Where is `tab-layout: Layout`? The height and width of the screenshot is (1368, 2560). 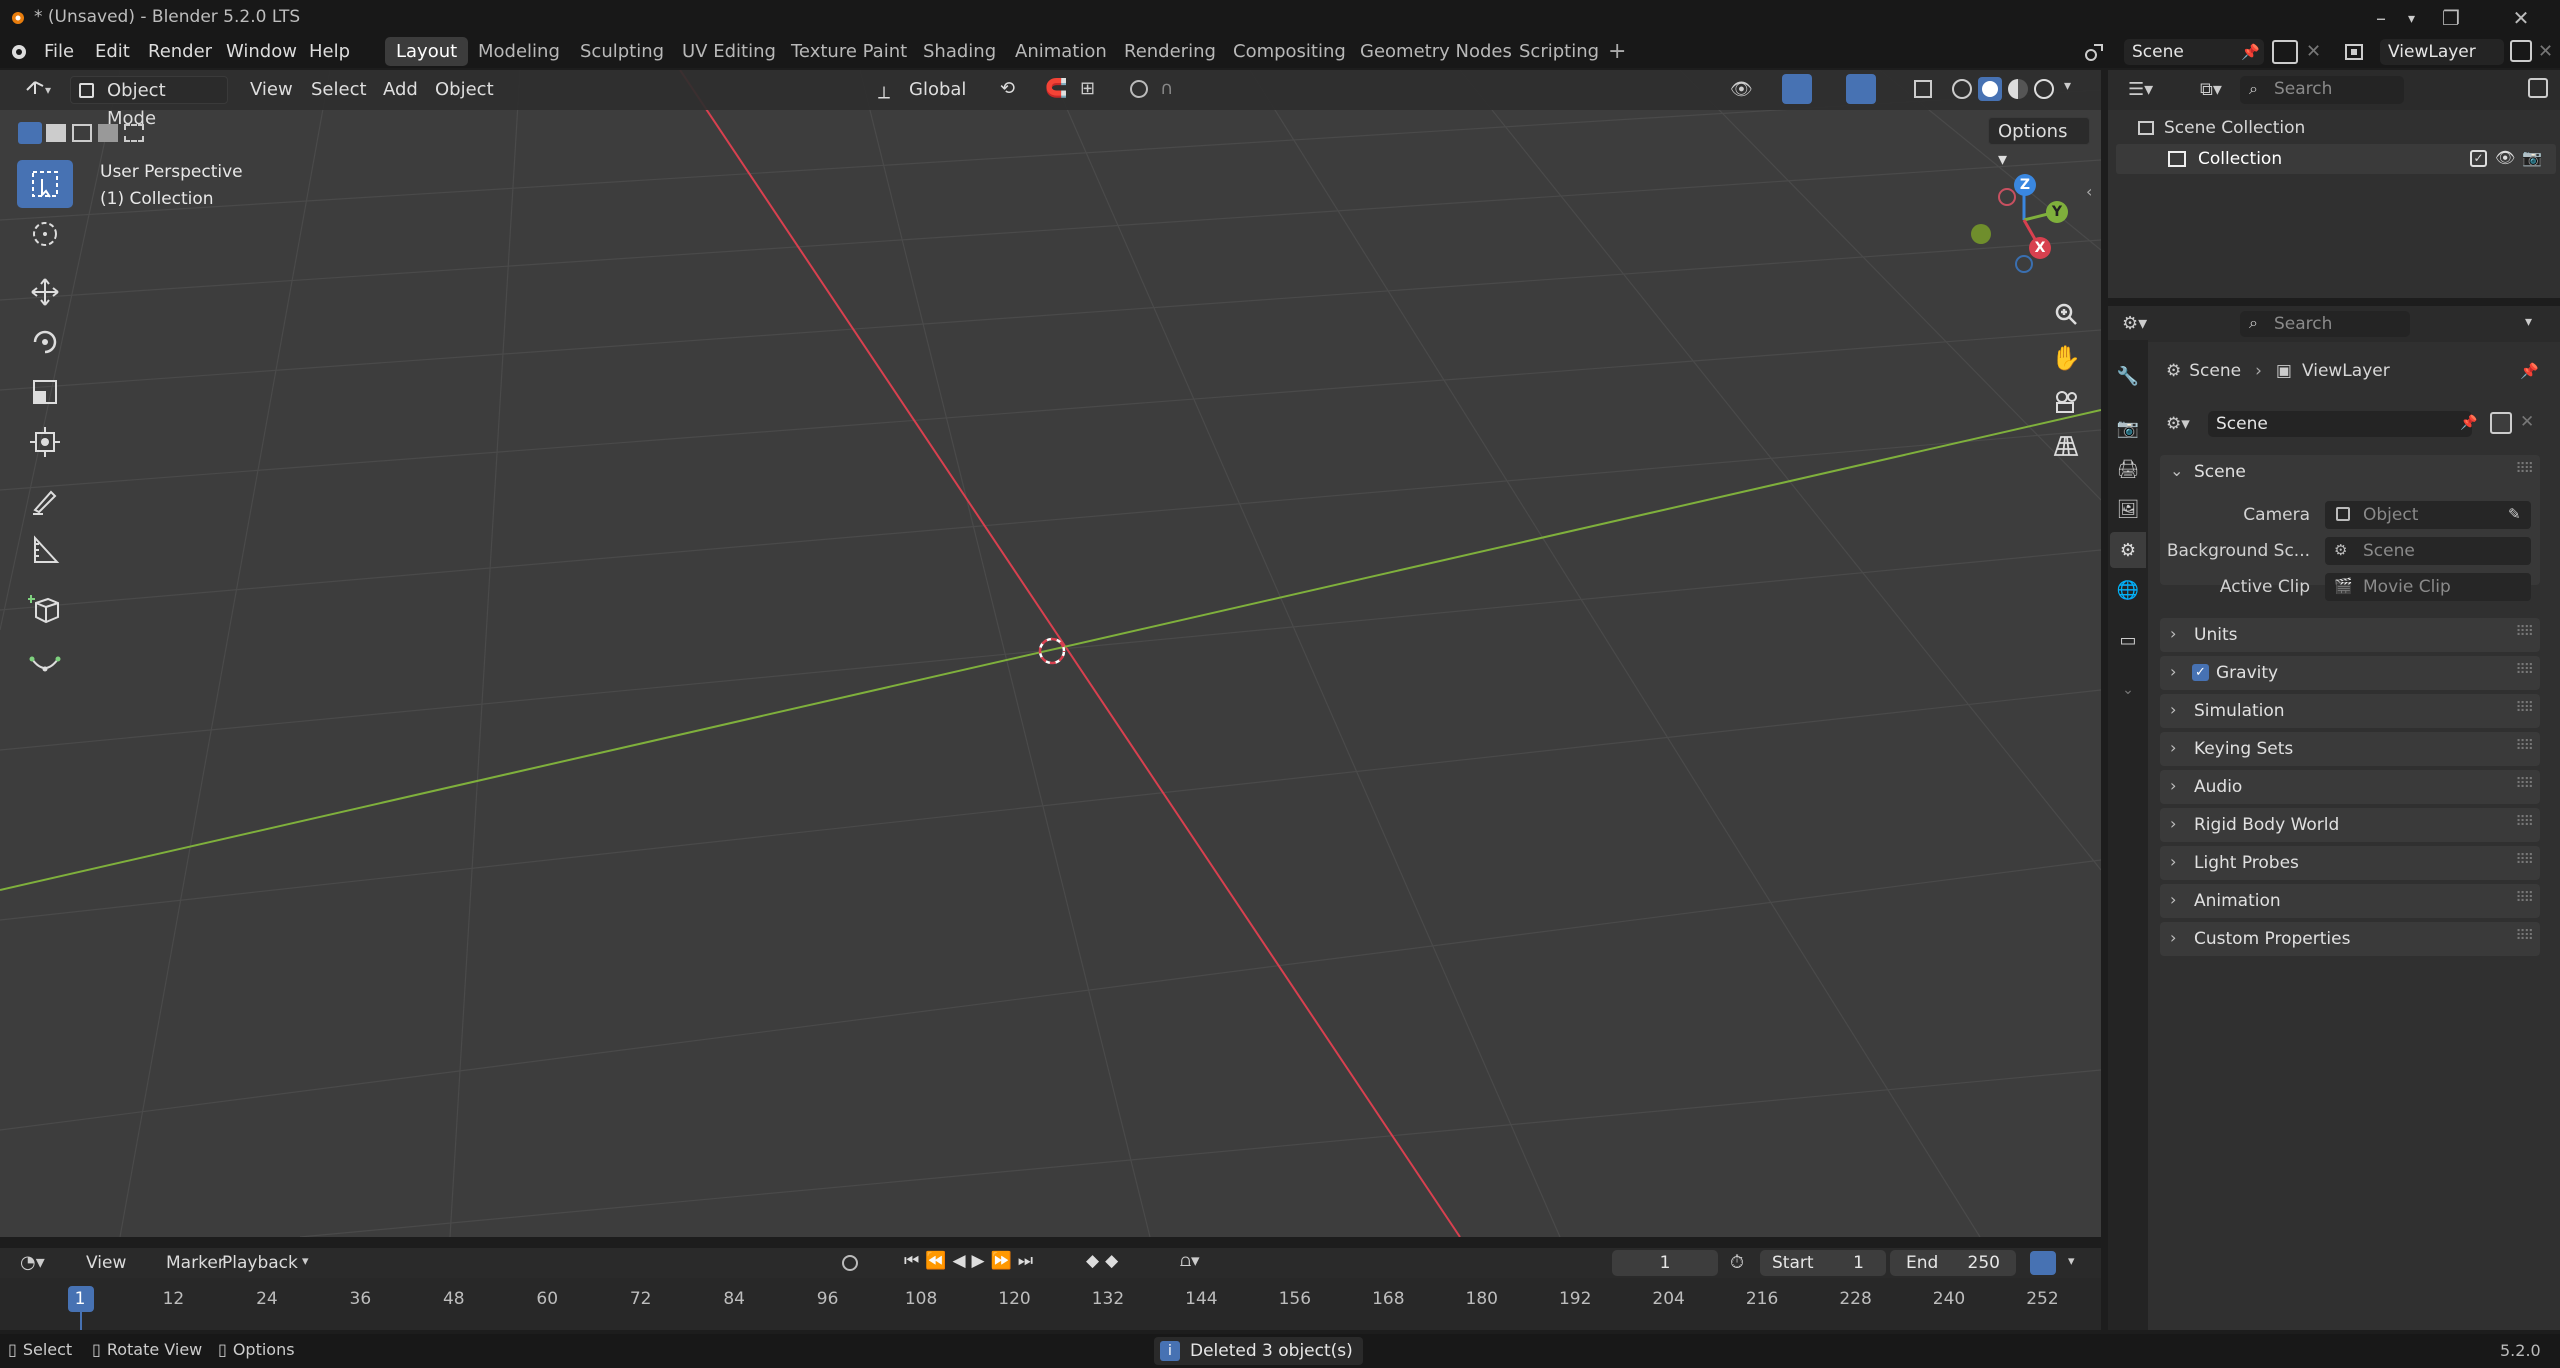
tab-layout: Layout is located at coordinates (427, 51).